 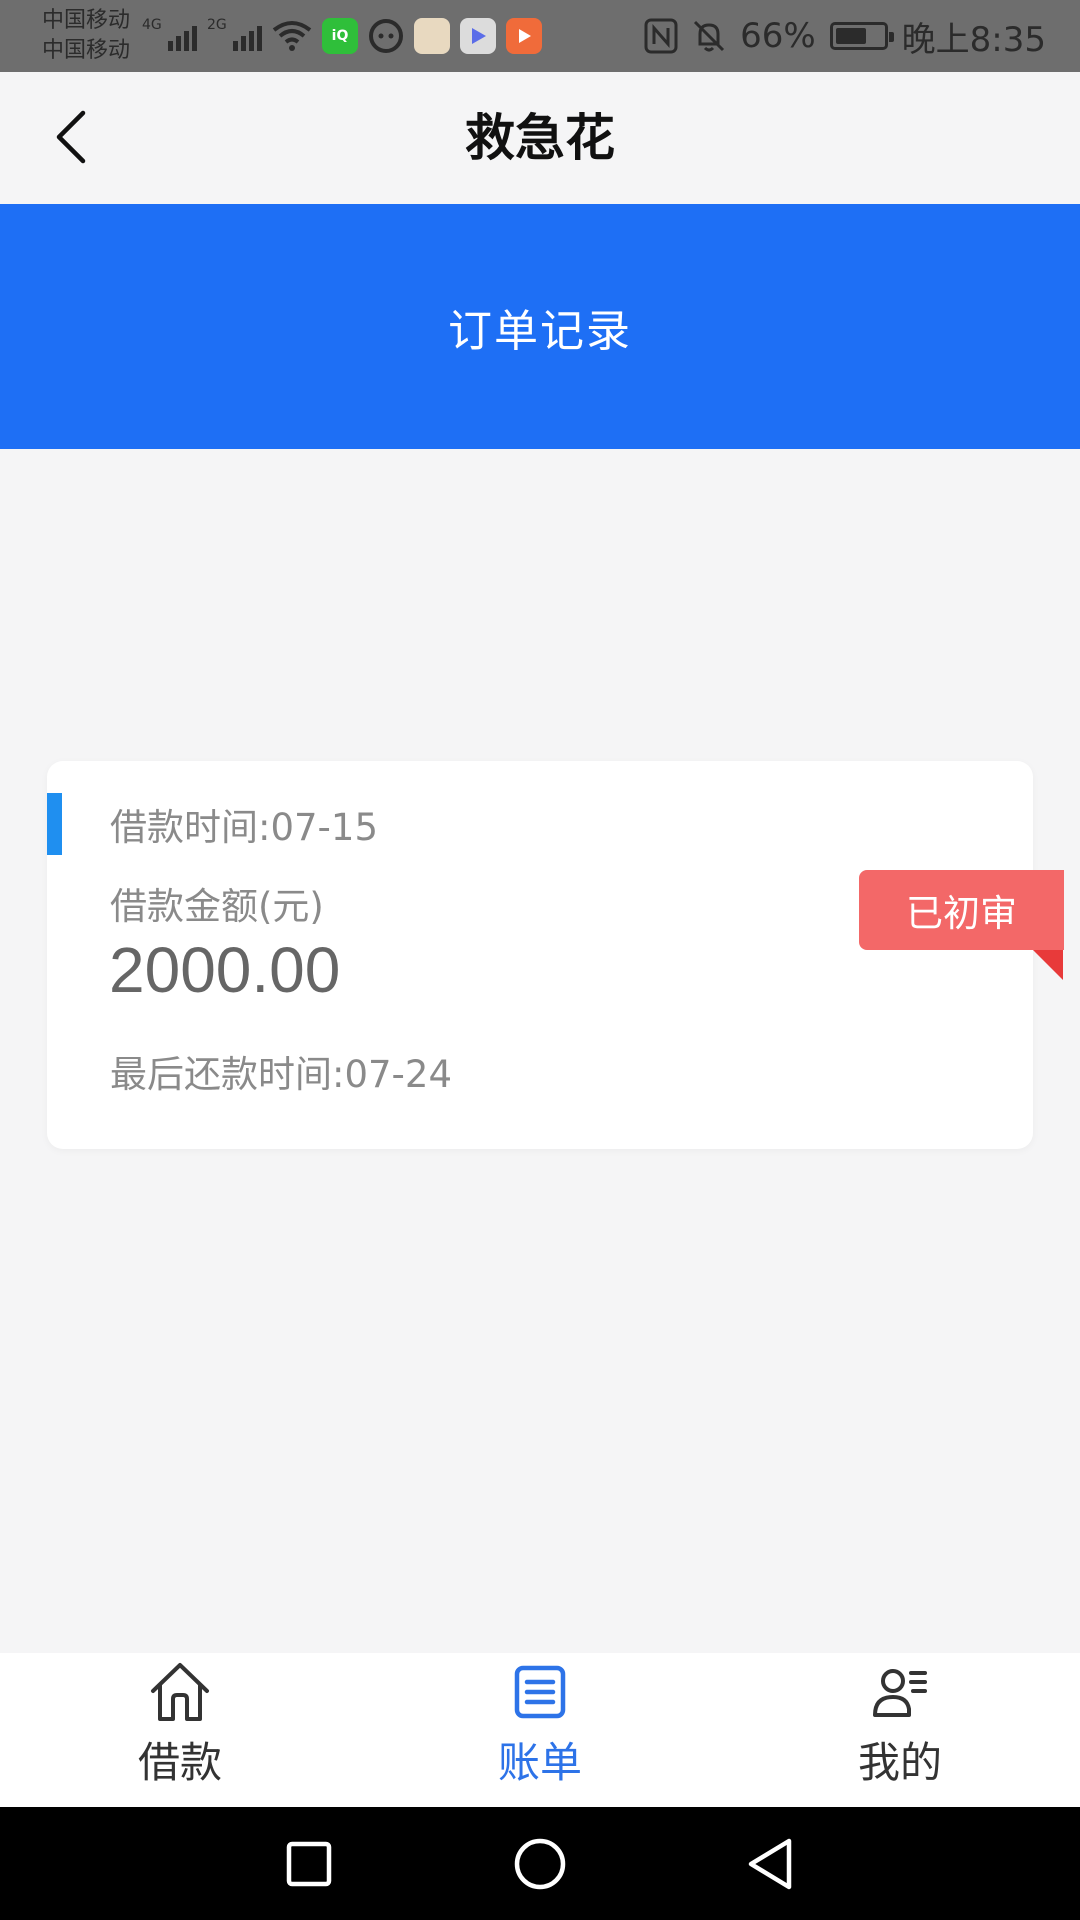 I want to click on nfc-icon, so click(x=661, y=36).